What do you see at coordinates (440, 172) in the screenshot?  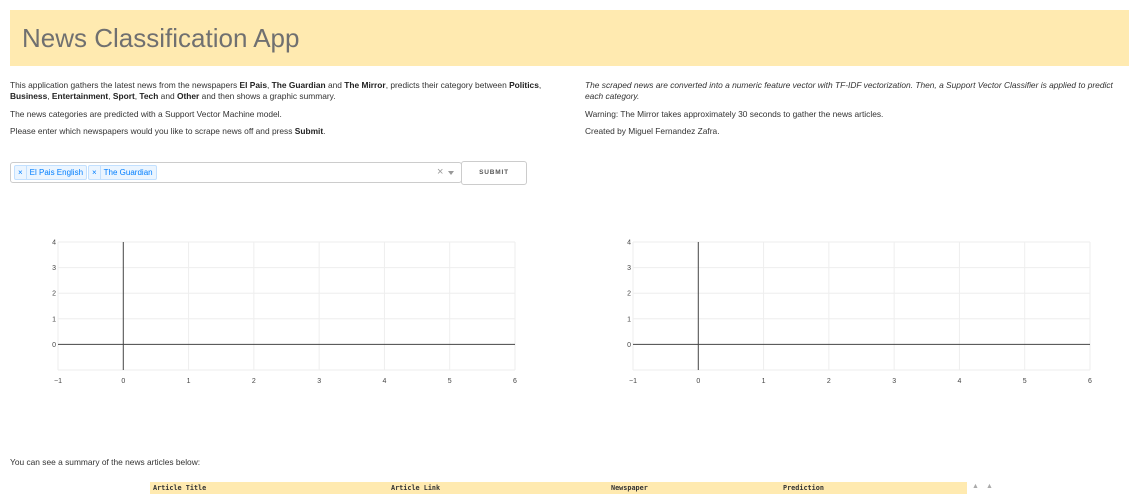 I see `clear-selection-icon: ×` at bounding box center [440, 172].